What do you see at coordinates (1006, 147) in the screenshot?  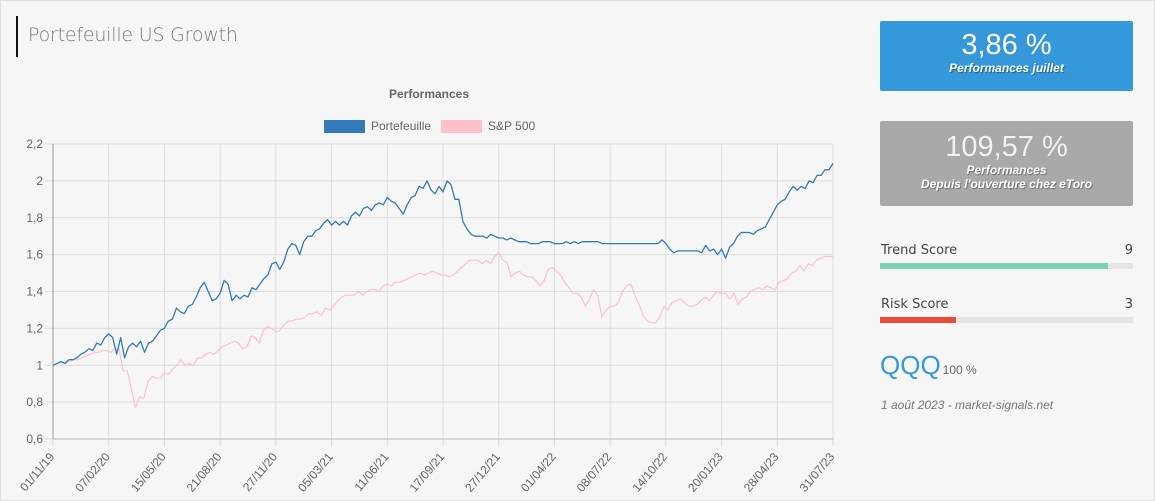 I see `total-performance-value: 109,57 %` at bounding box center [1006, 147].